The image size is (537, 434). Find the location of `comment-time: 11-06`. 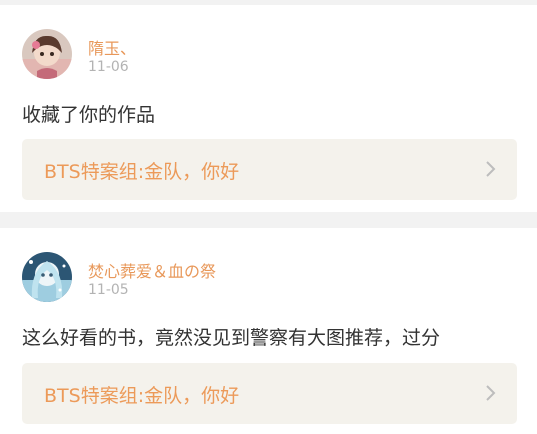

comment-time: 11-06 is located at coordinates (108, 67).